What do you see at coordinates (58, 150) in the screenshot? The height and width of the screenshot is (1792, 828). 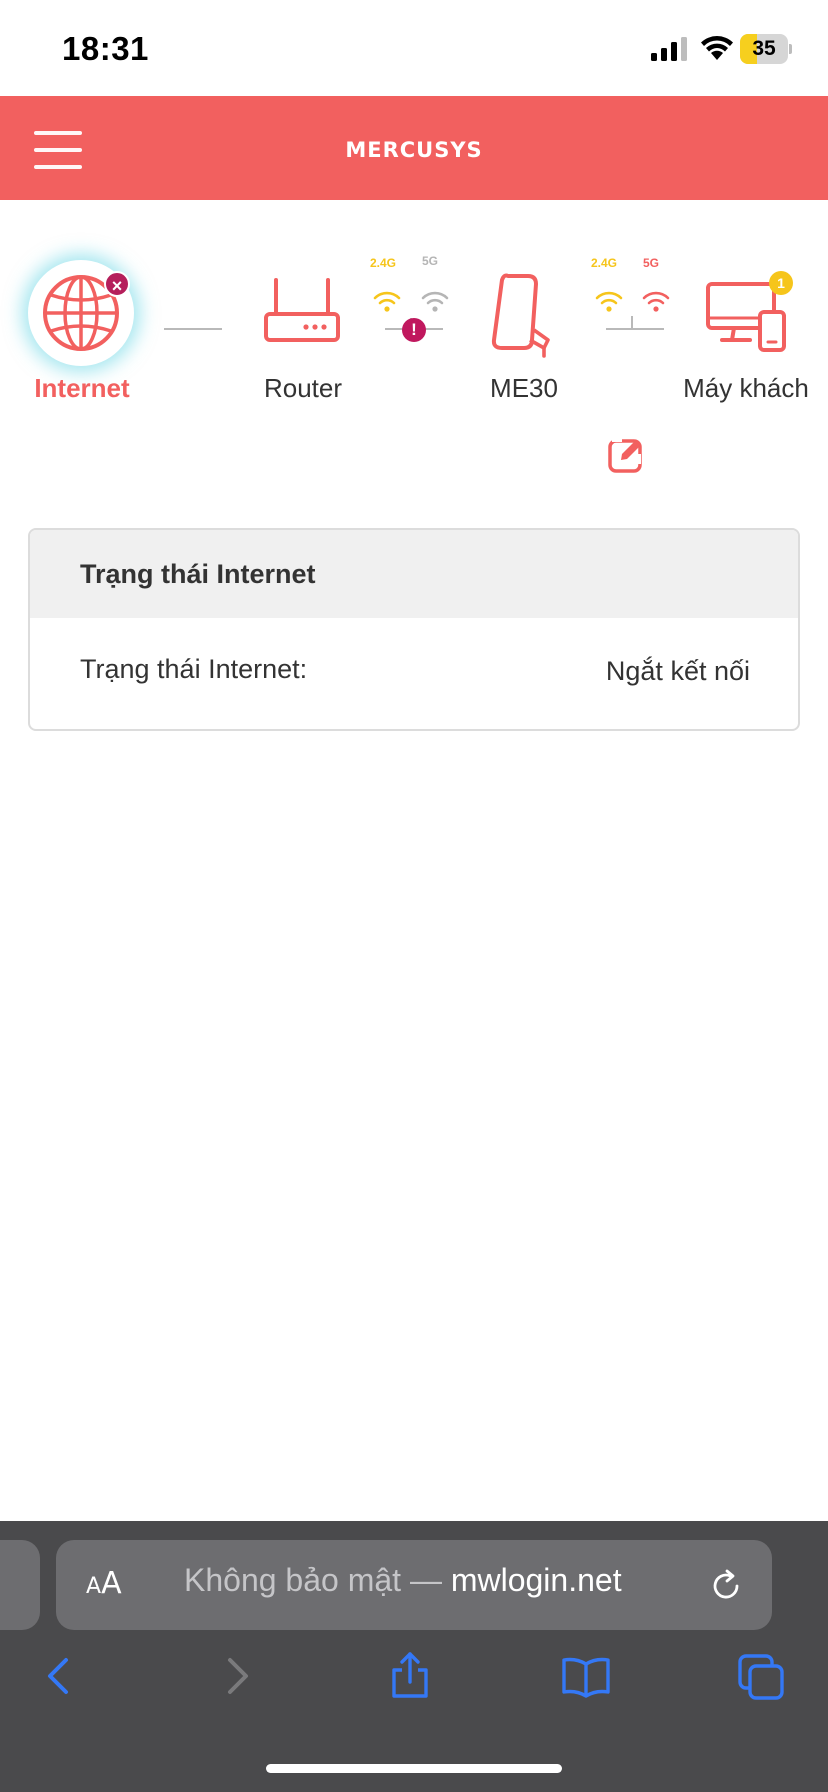 I see `hamburger-menu-icon` at bounding box center [58, 150].